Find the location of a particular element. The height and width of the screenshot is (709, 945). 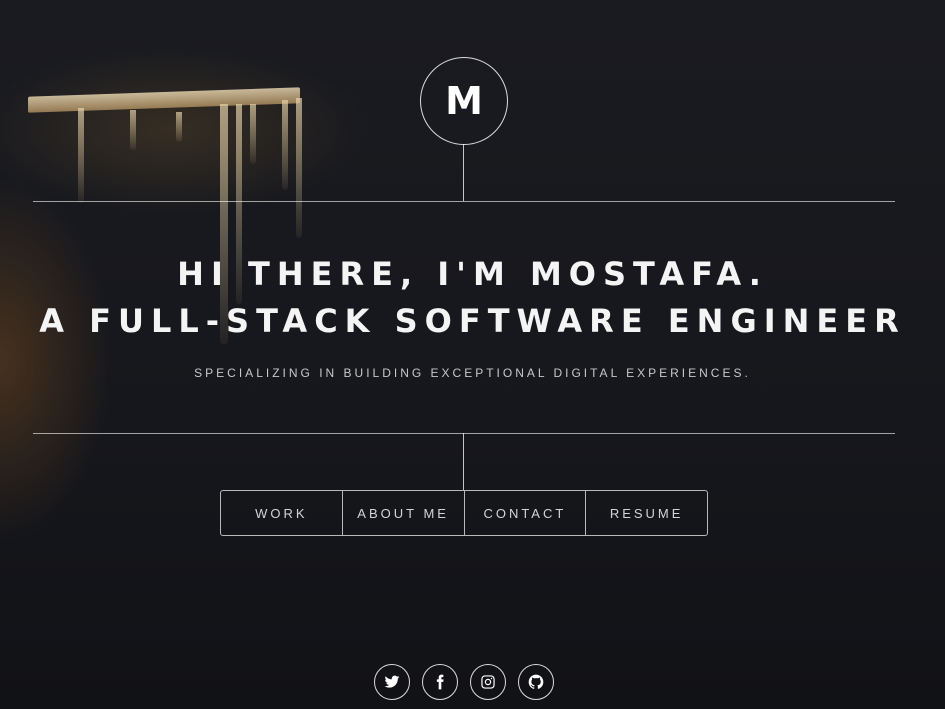

nav-contact-button: CONTACT is located at coordinates (526, 513).